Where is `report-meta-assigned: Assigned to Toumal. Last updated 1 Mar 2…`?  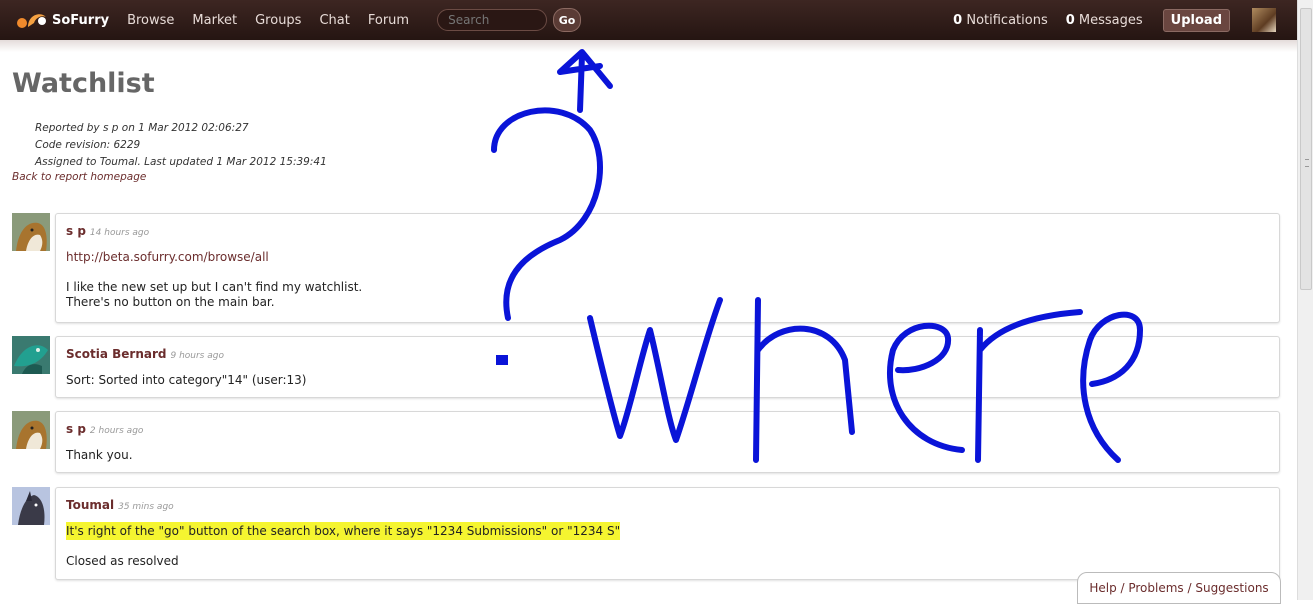 report-meta-assigned: Assigned to Toumal. Last updated 1 Mar 2… is located at coordinates (181, 162).